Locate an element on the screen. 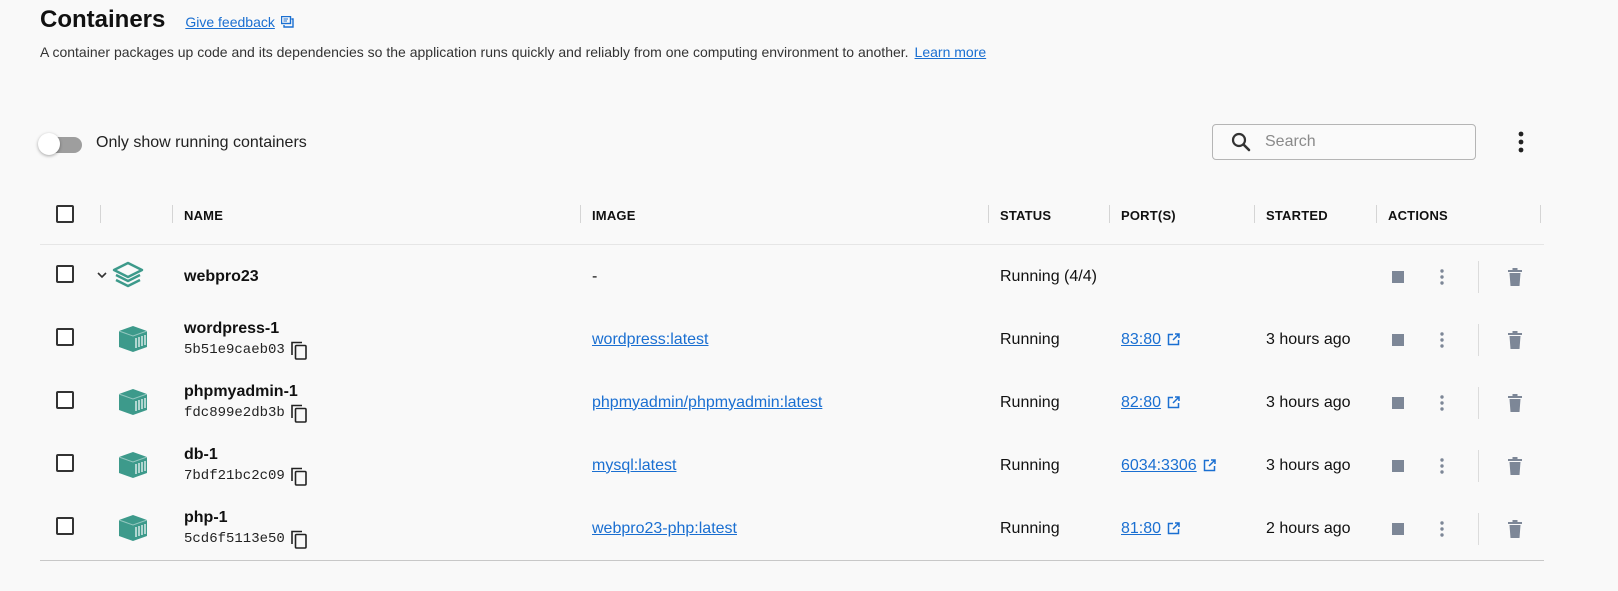 The height and width of the screenshot is (591, 1618). port-link: 82:80 is located at coordinates (1141, 403).